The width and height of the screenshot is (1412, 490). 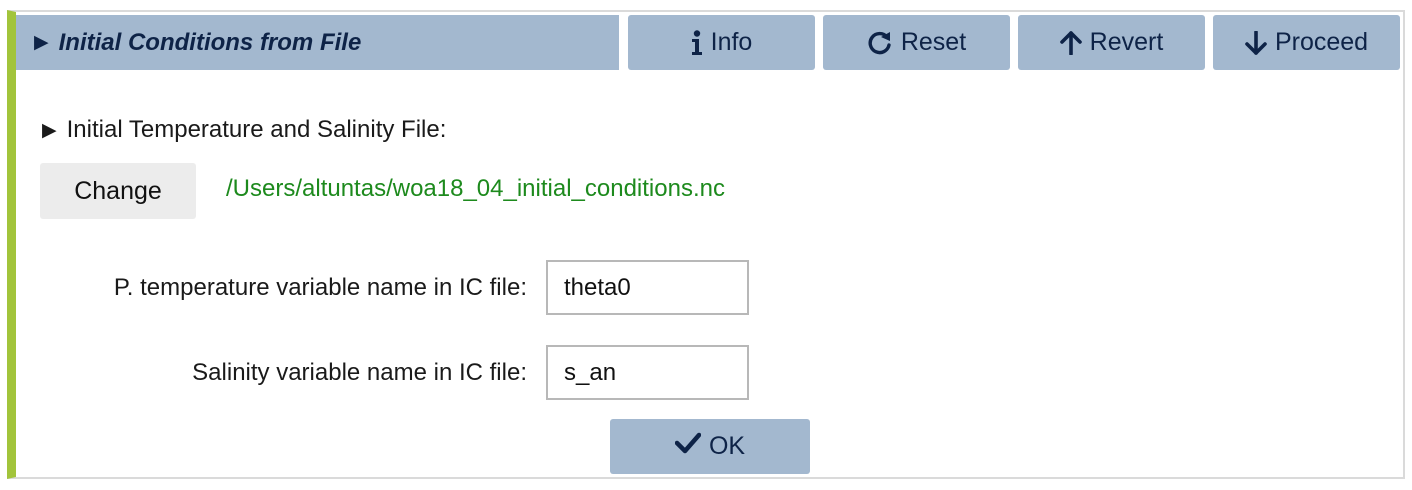 I want to click on ok-button-label: OK, so click(x=727, y=446).